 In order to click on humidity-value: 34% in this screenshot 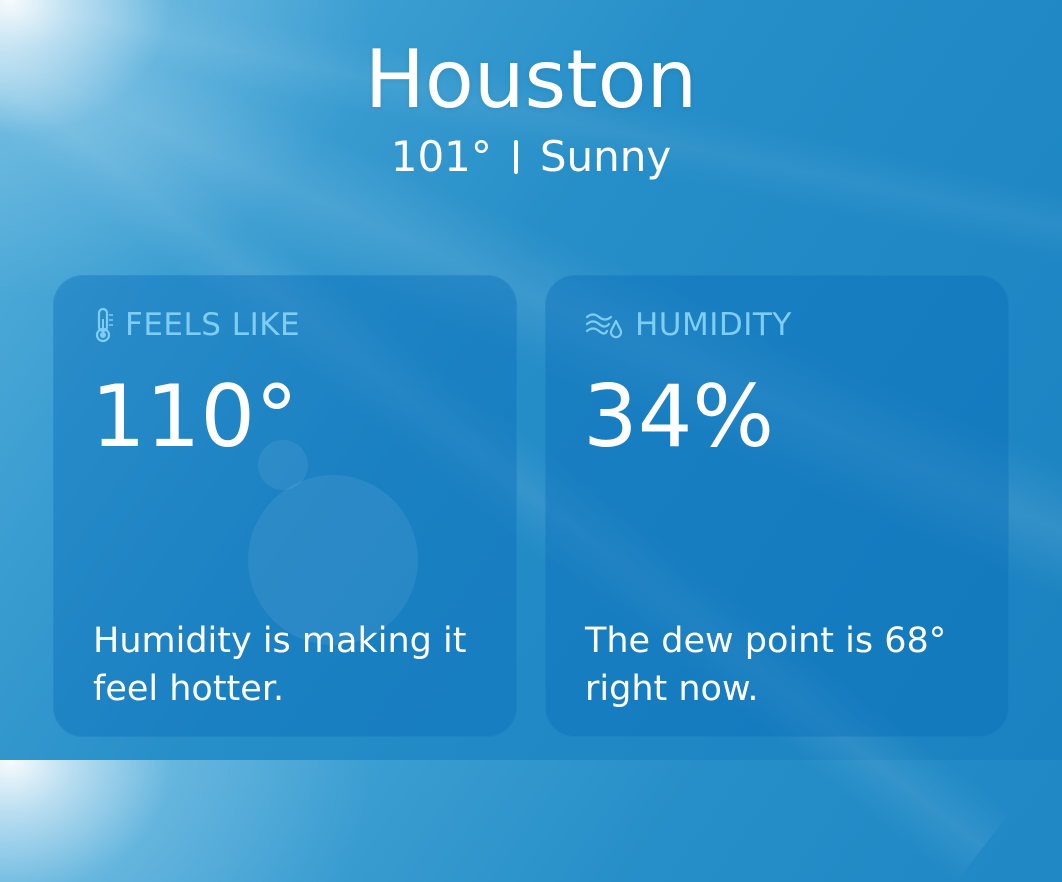, I will do `click(679, 417)`.